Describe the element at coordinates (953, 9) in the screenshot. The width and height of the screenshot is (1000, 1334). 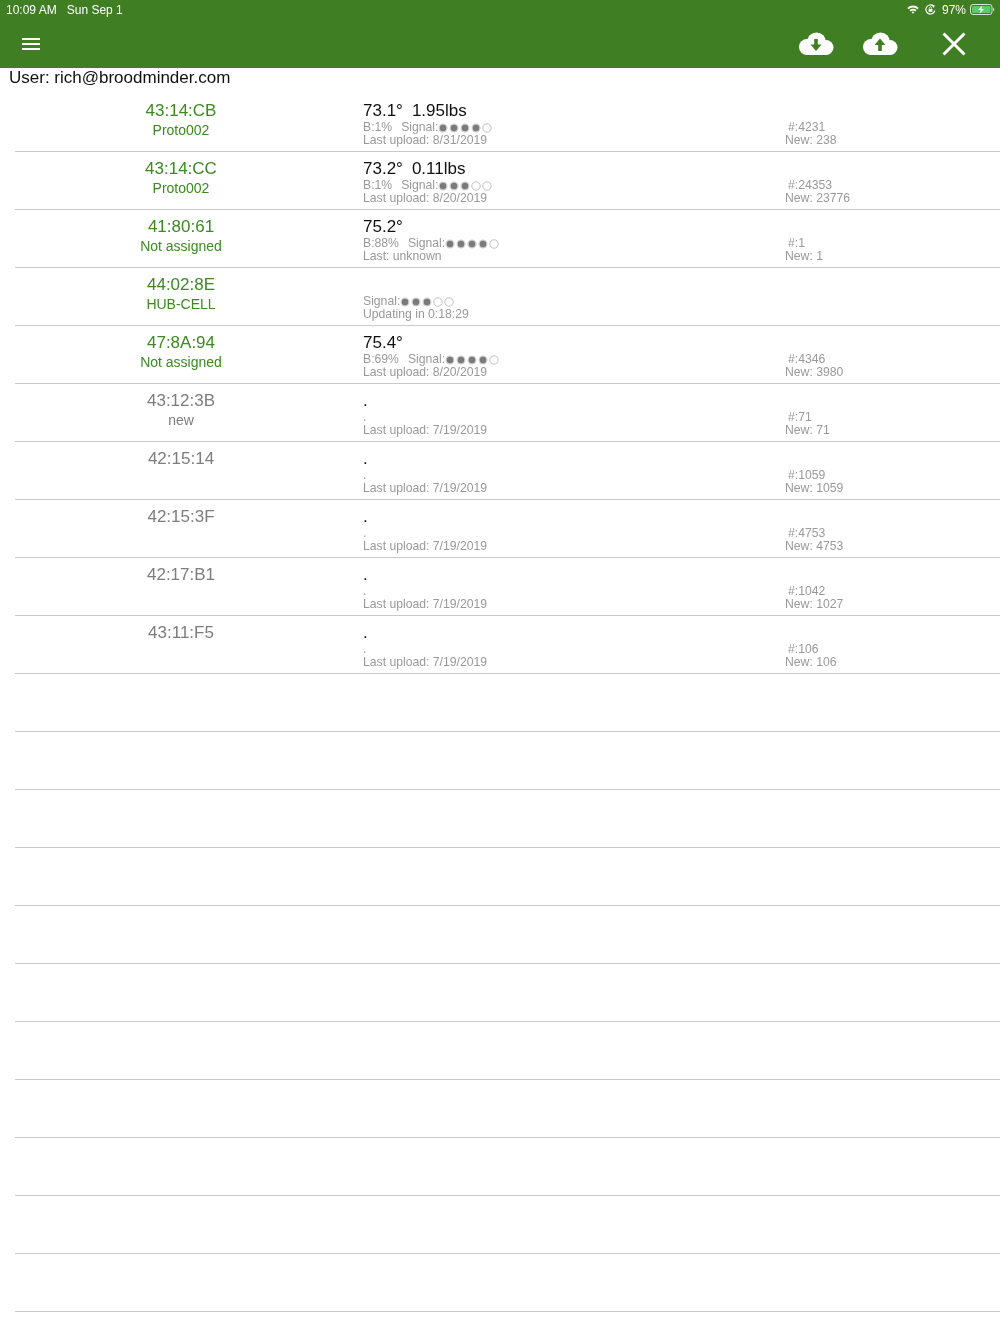
I see `battery-percent: 97%` at that location.